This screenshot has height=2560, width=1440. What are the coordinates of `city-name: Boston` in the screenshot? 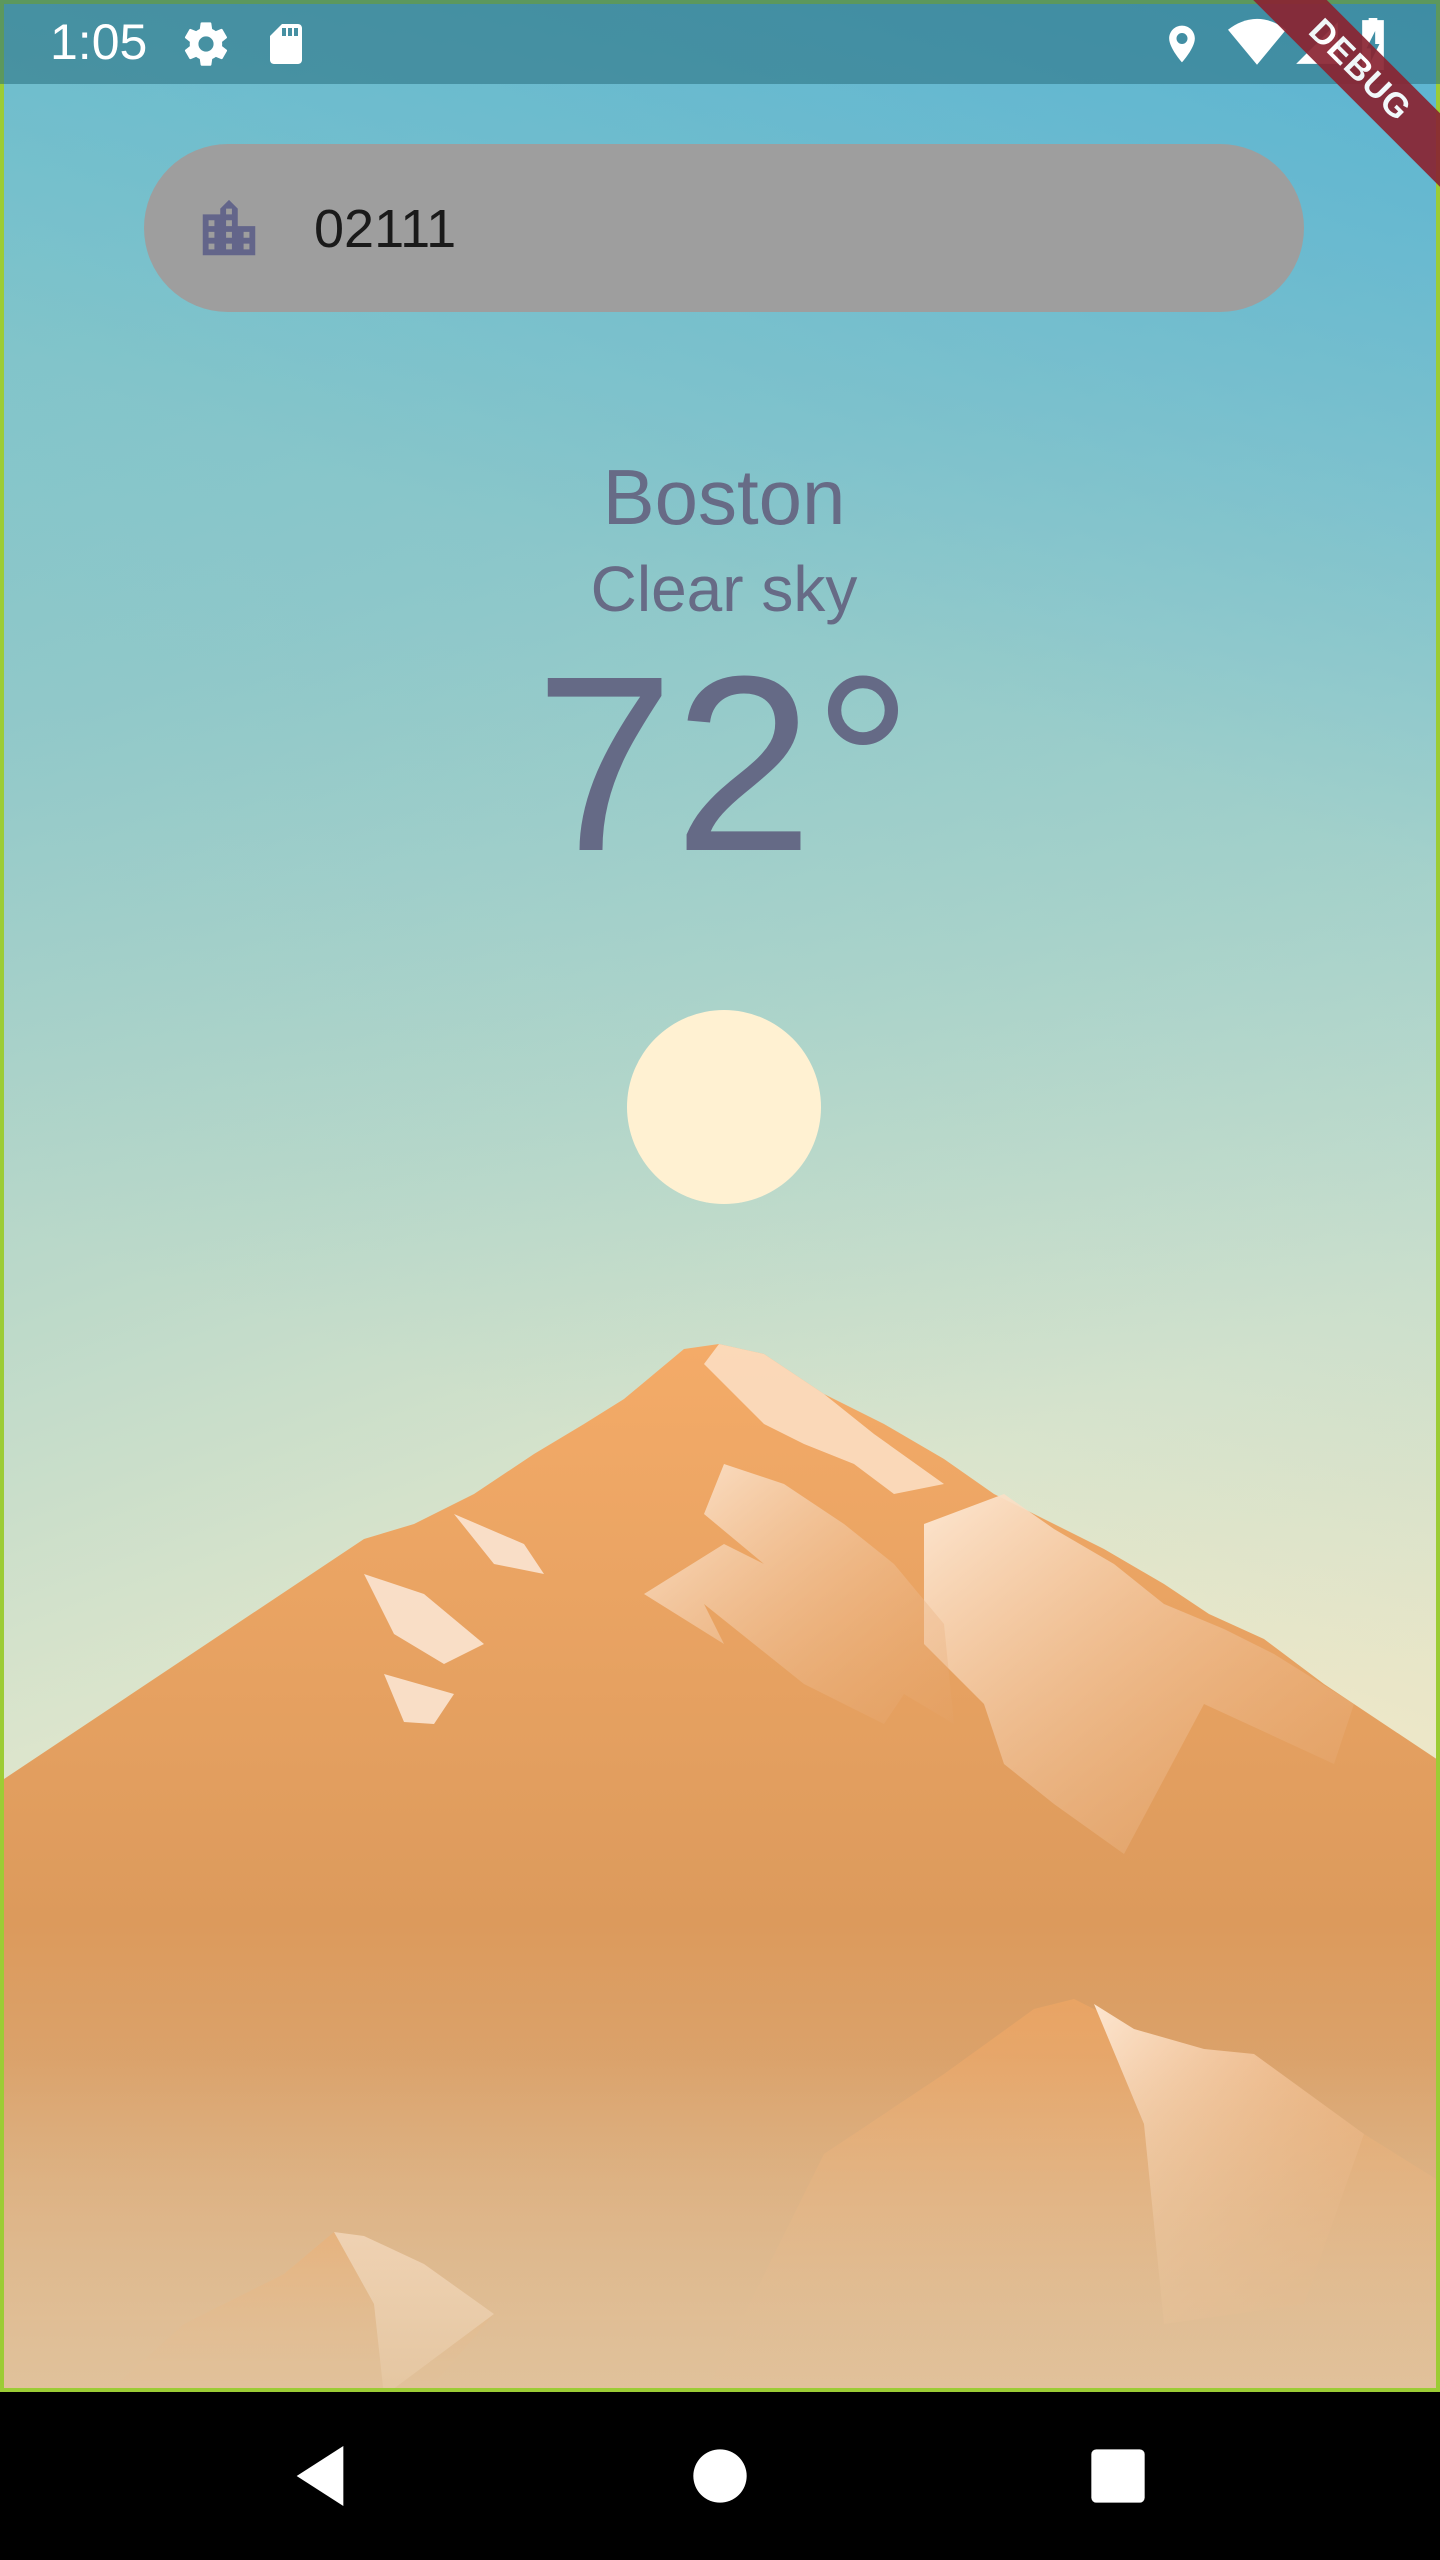 It's located at (724, 497).